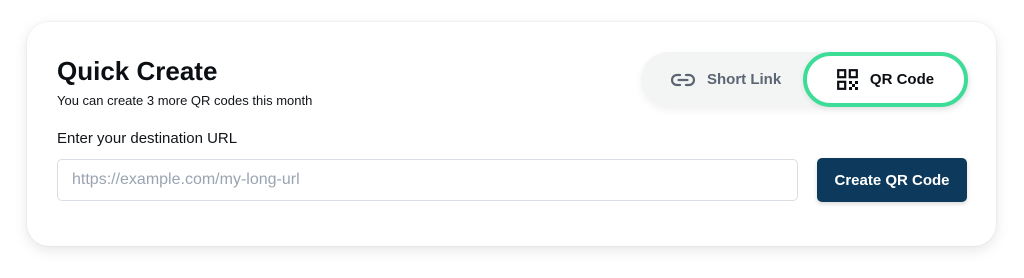  I want to click on qr-code-label: QR Code, so click(902, 79).